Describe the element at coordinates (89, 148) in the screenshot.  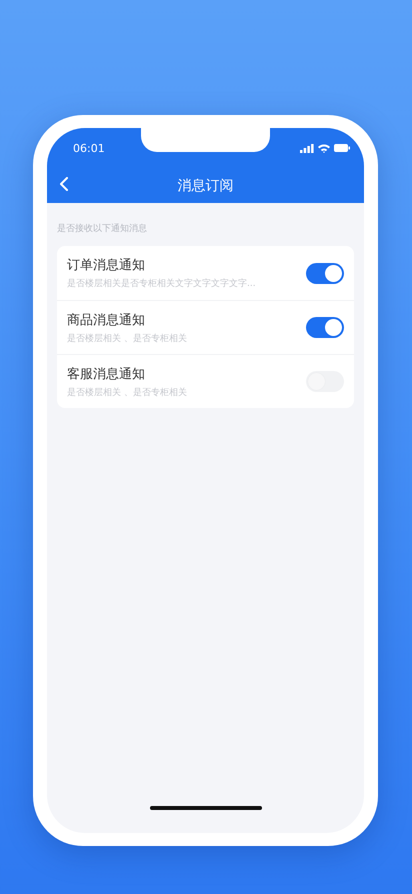
I see `status-time: 06:01` at that location.